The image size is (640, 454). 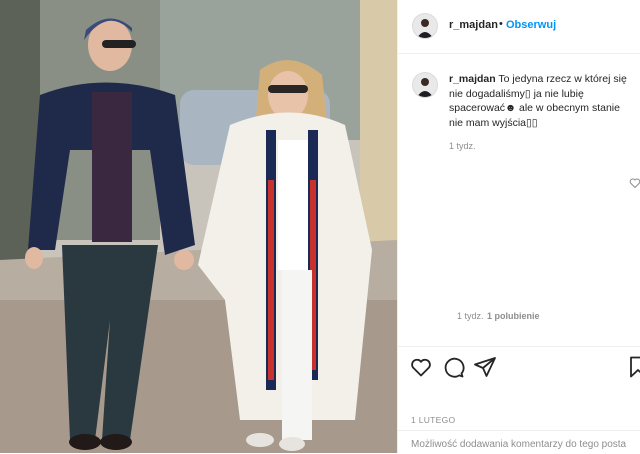 I want to click on share-icon, so click(x=485, y=367).